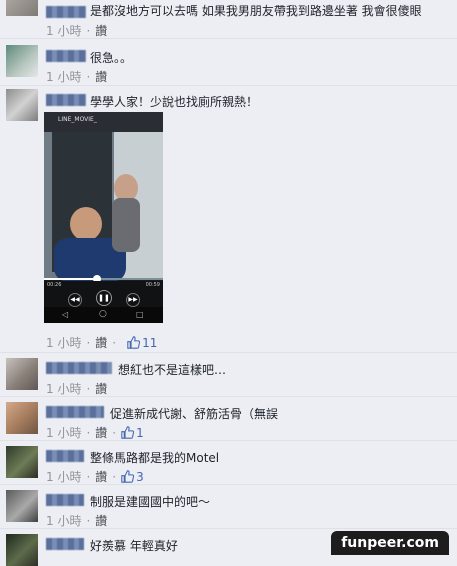  What do you see at coordinates (103, 217) in the screenshot?
I see `video-attachment: LINE_MOVIE_ 00:26 00:59 ◀◀ ❚❚ ▶▶ ◁ ○ □` at bounding box center [103, 217].